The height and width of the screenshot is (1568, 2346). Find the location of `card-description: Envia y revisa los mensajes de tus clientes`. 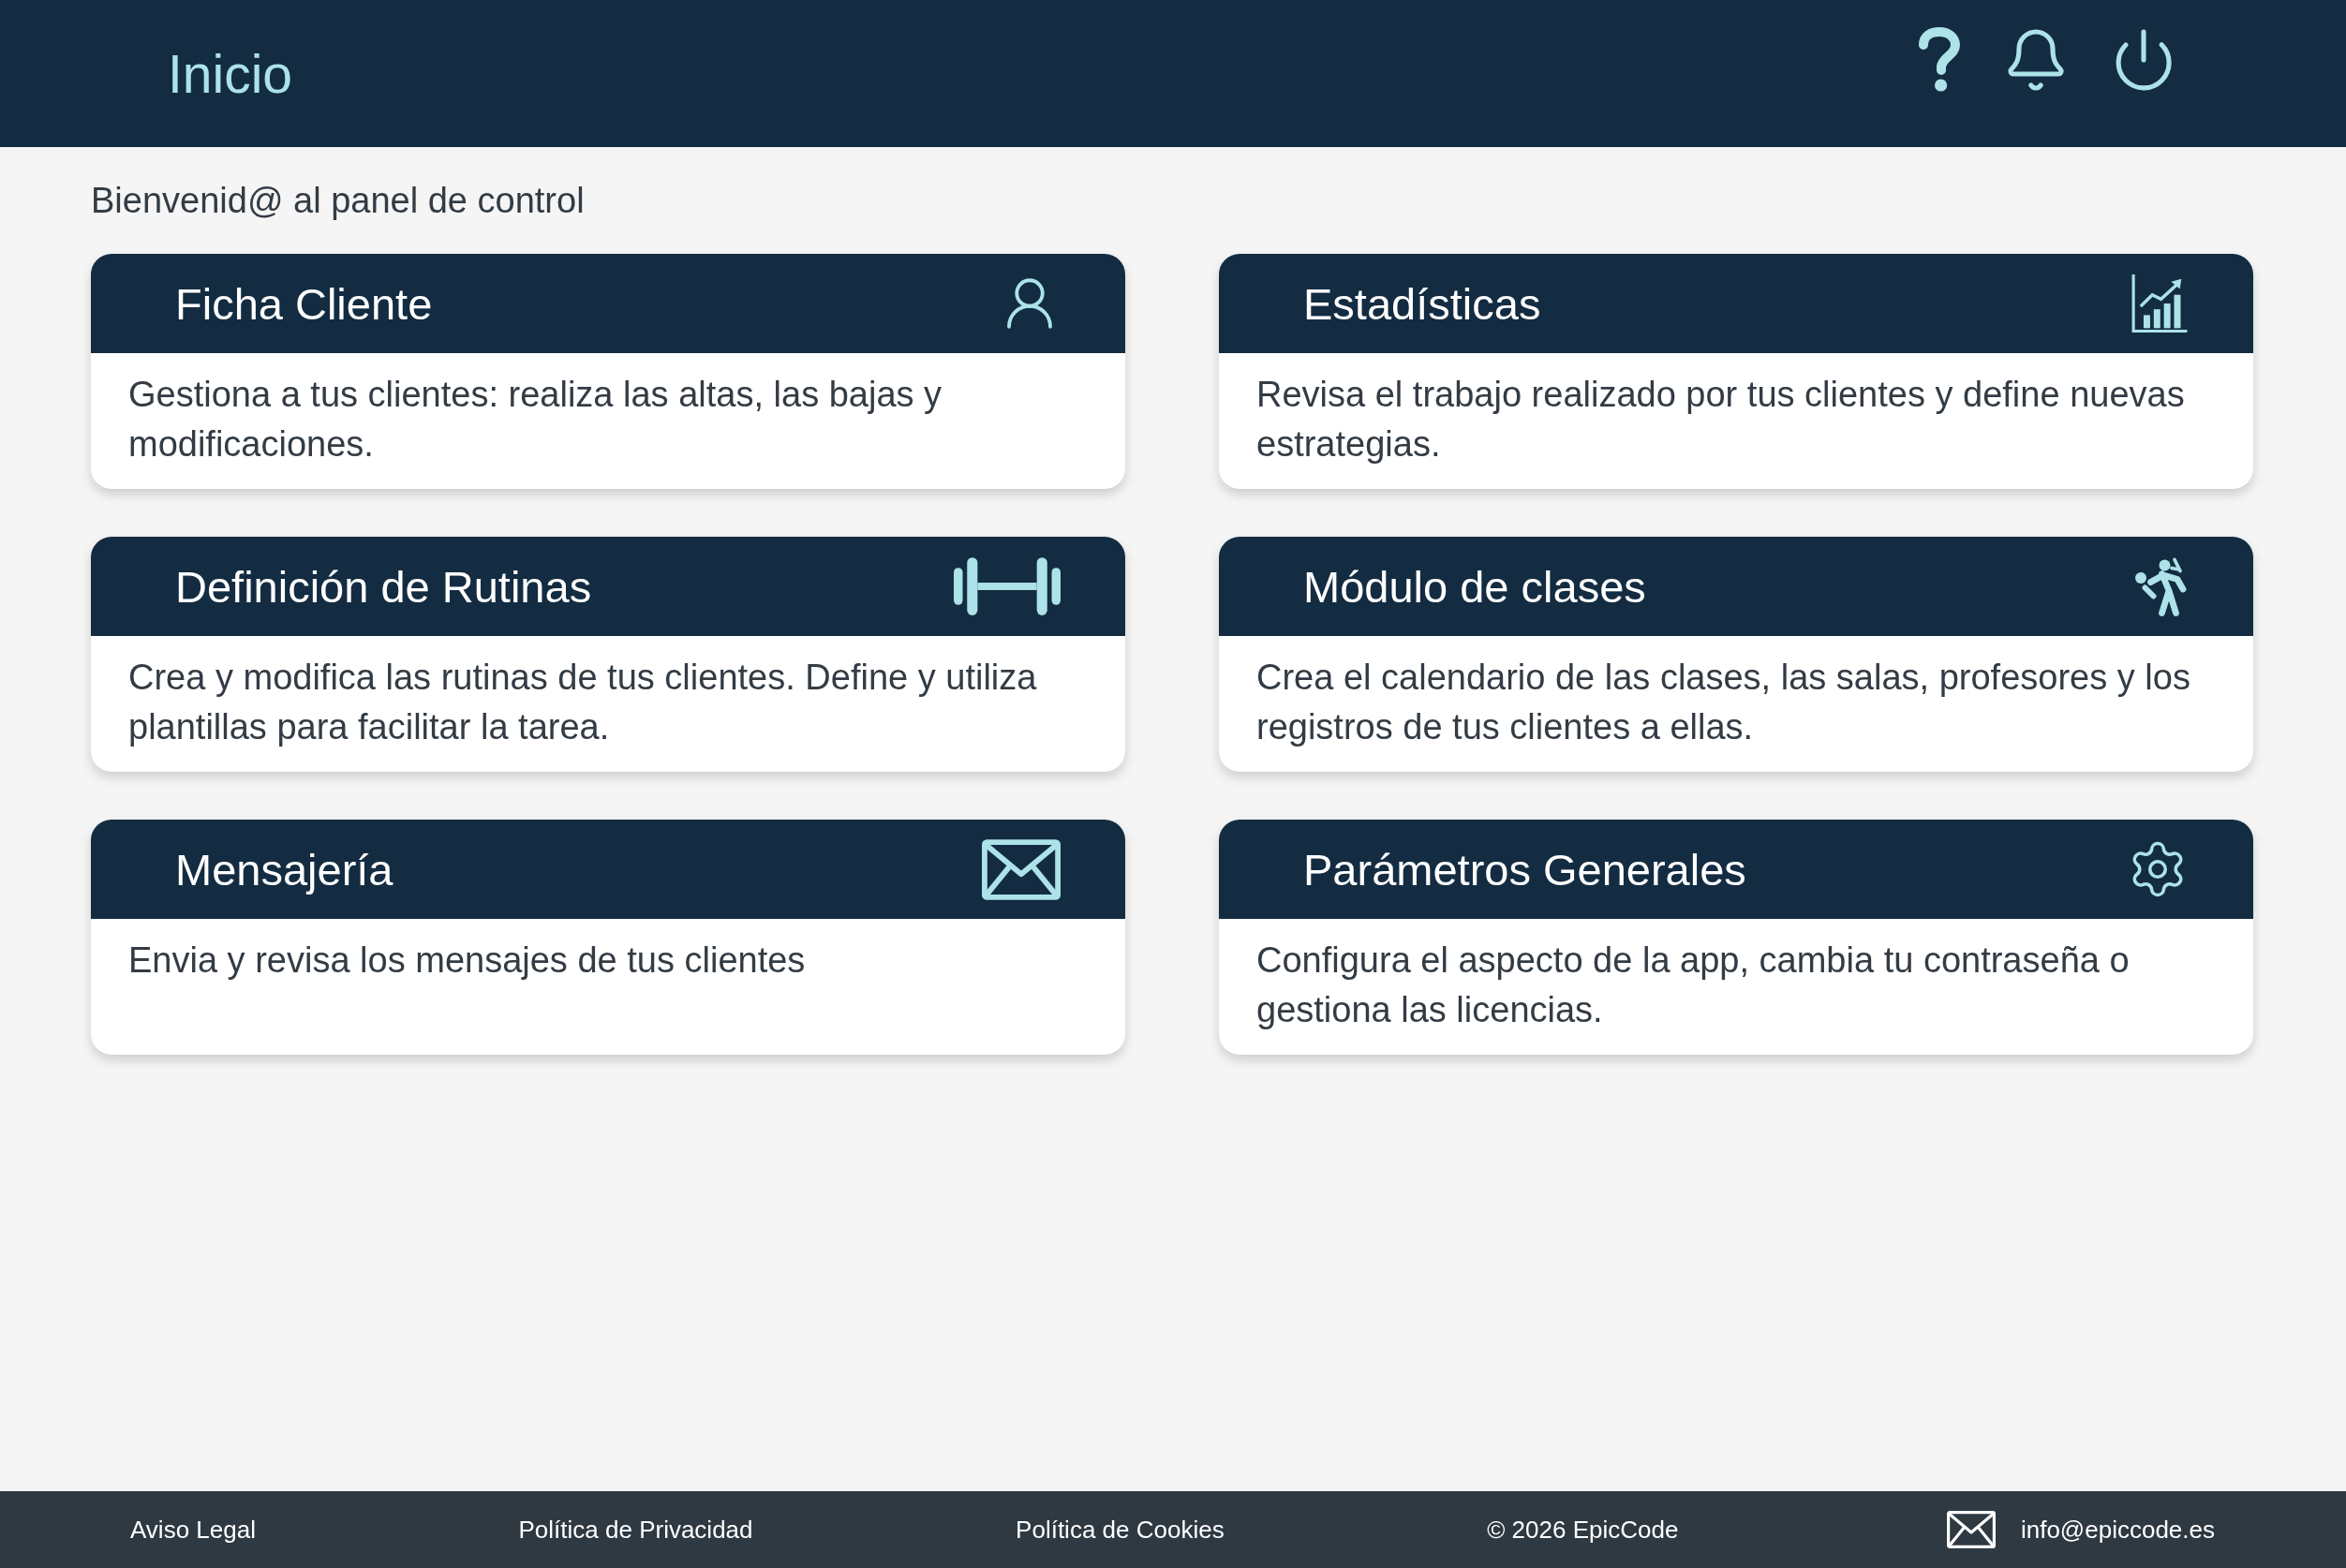

card-description: Envia y revisa los mensajes de tus clientes is located at coordinates (467, 960).